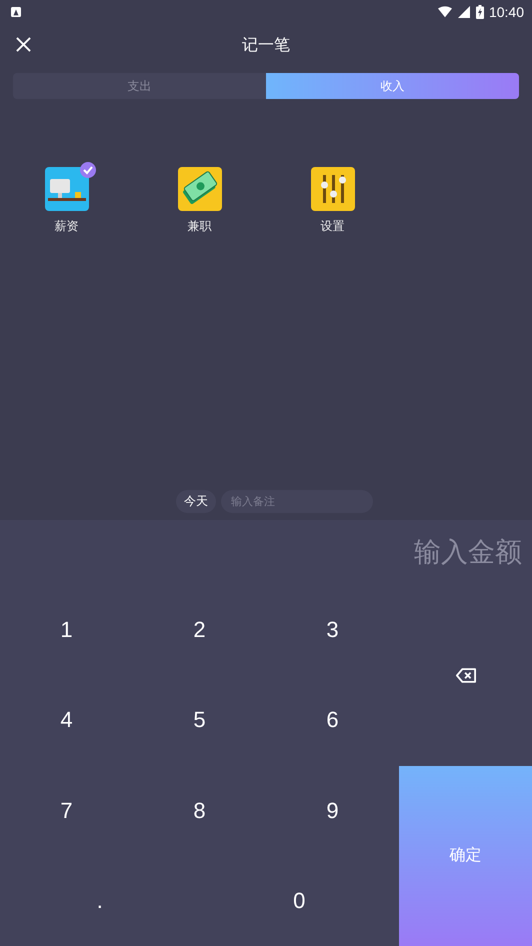 This screenshot has width=532, height=946. I want to click on number-key: 4, so click(66, 720).